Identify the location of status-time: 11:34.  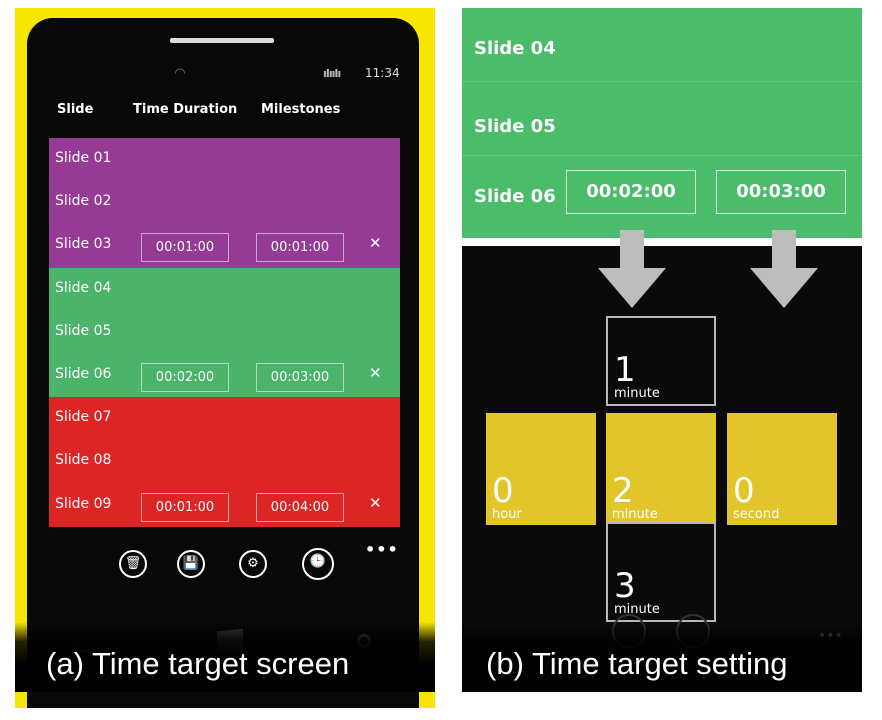
(382, 73).